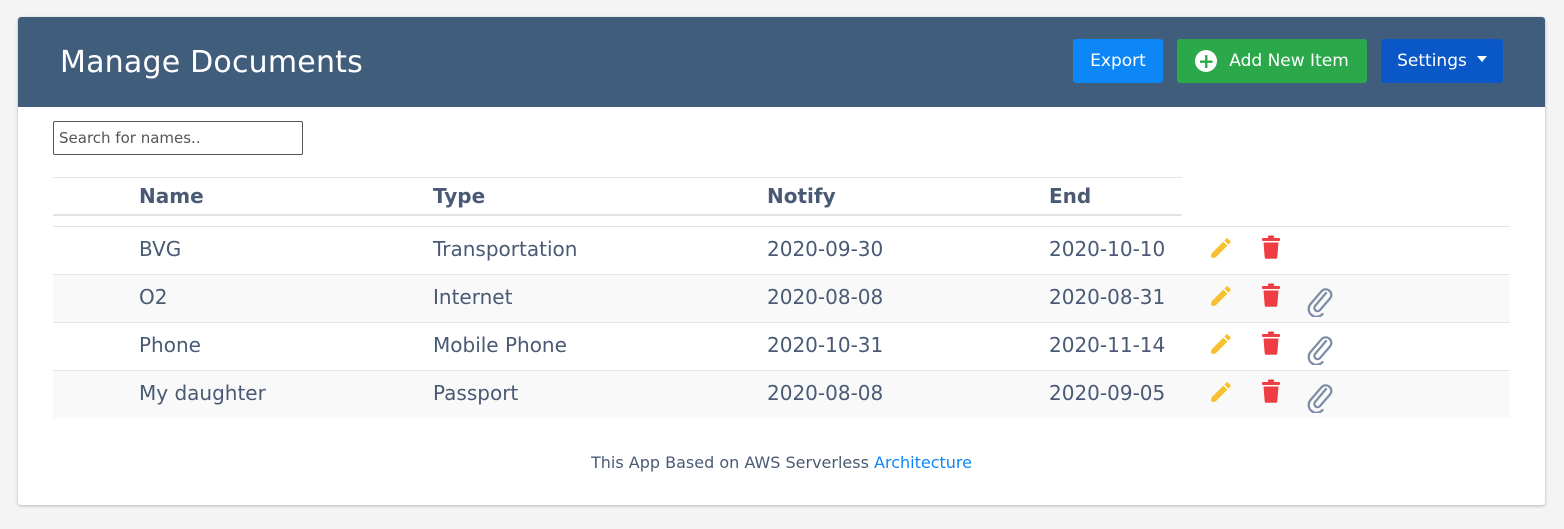  What do you see at coordinates (211, 62) in the screenshot?
I see `page-title: Manage Documents` at bounding box center [211, 62].